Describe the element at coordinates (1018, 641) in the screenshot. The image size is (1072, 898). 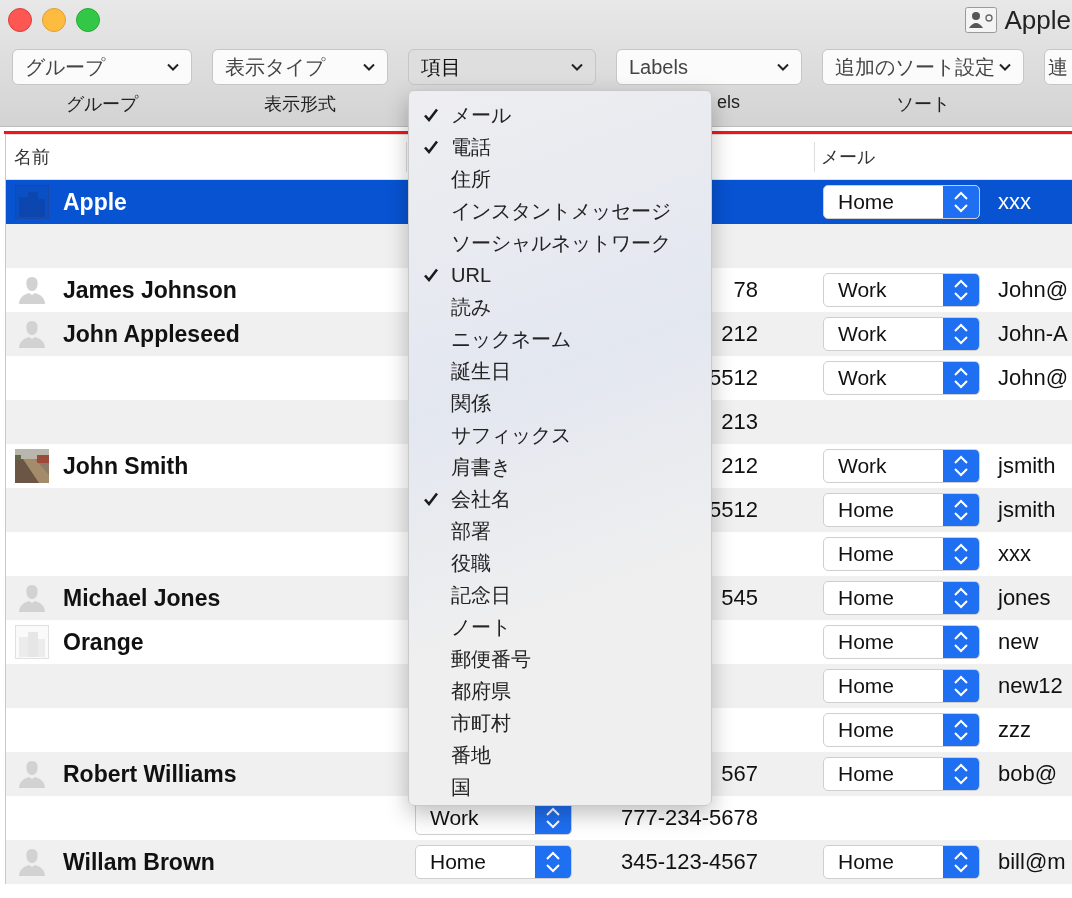
I see `email-address: new` at that location.